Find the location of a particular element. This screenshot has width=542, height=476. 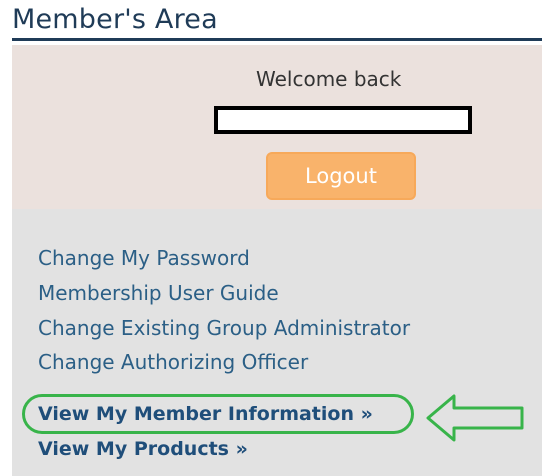

redacted-username is located at coordinates (343, 120).